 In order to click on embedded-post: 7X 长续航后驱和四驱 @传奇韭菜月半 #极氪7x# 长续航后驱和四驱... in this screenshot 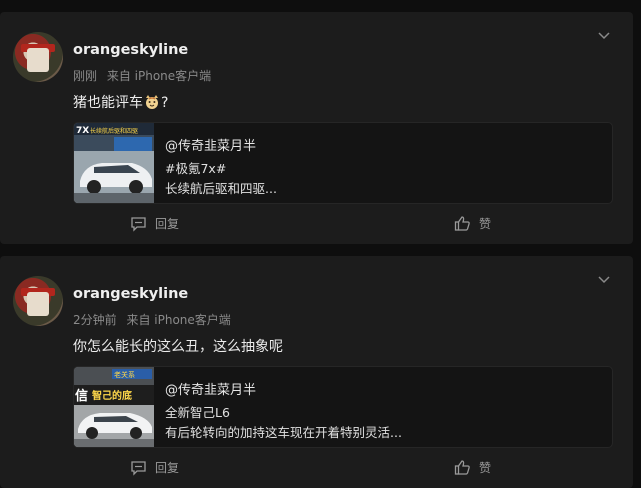, I will do `click(343, 163)`.